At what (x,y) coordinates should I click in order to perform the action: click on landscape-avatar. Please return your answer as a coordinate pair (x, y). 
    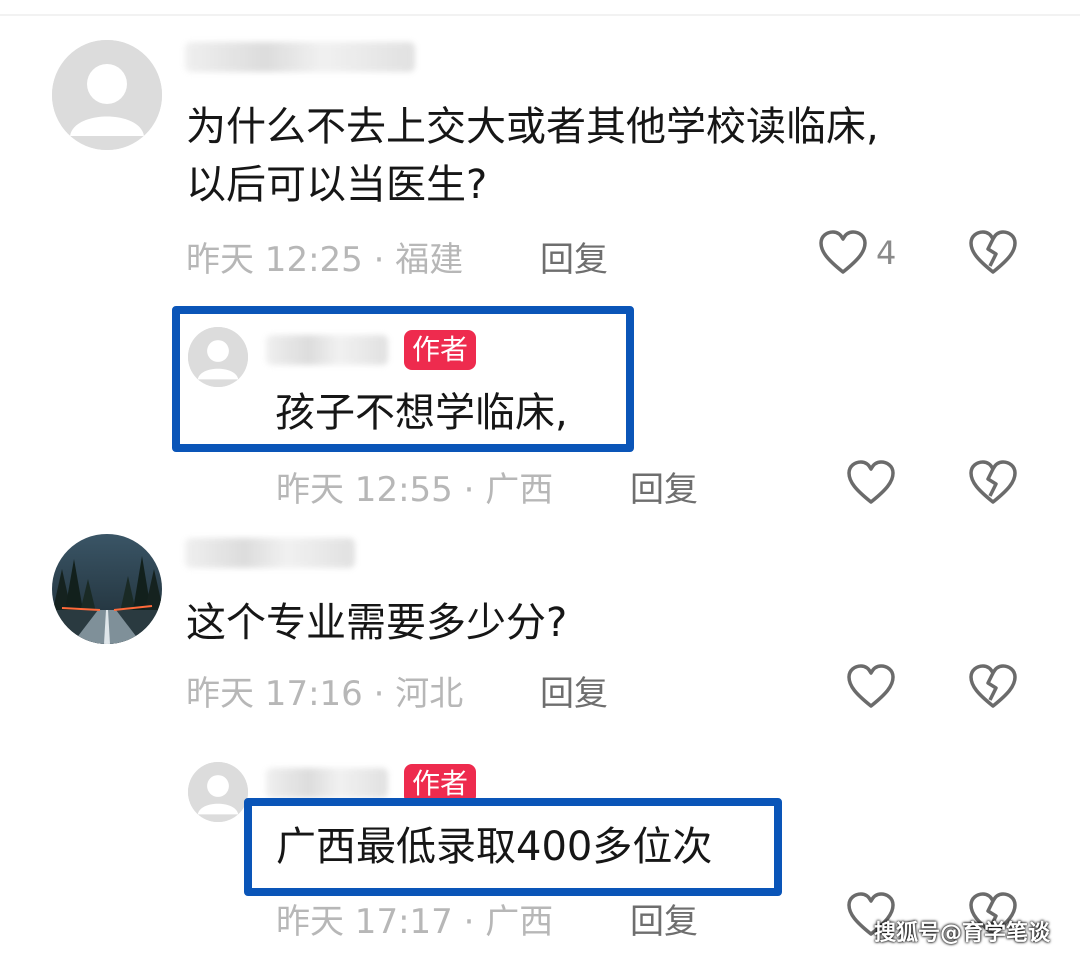
    Looking at the image, I should click on (107, 589).